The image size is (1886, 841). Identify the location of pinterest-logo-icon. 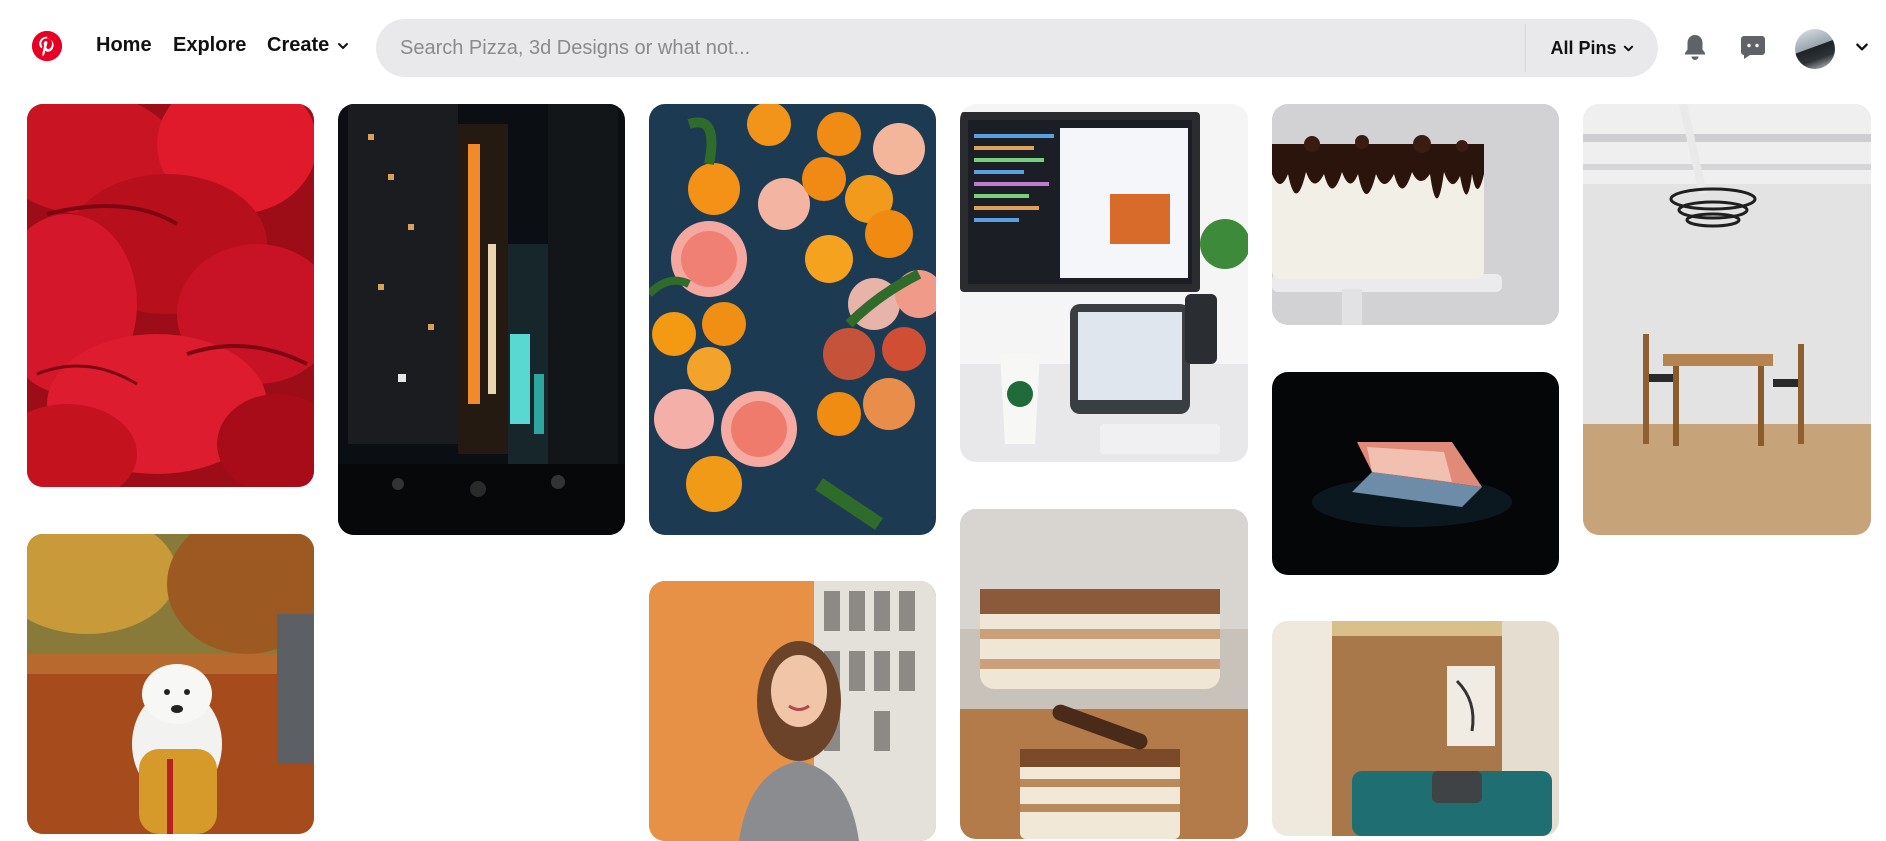
(47, 46).